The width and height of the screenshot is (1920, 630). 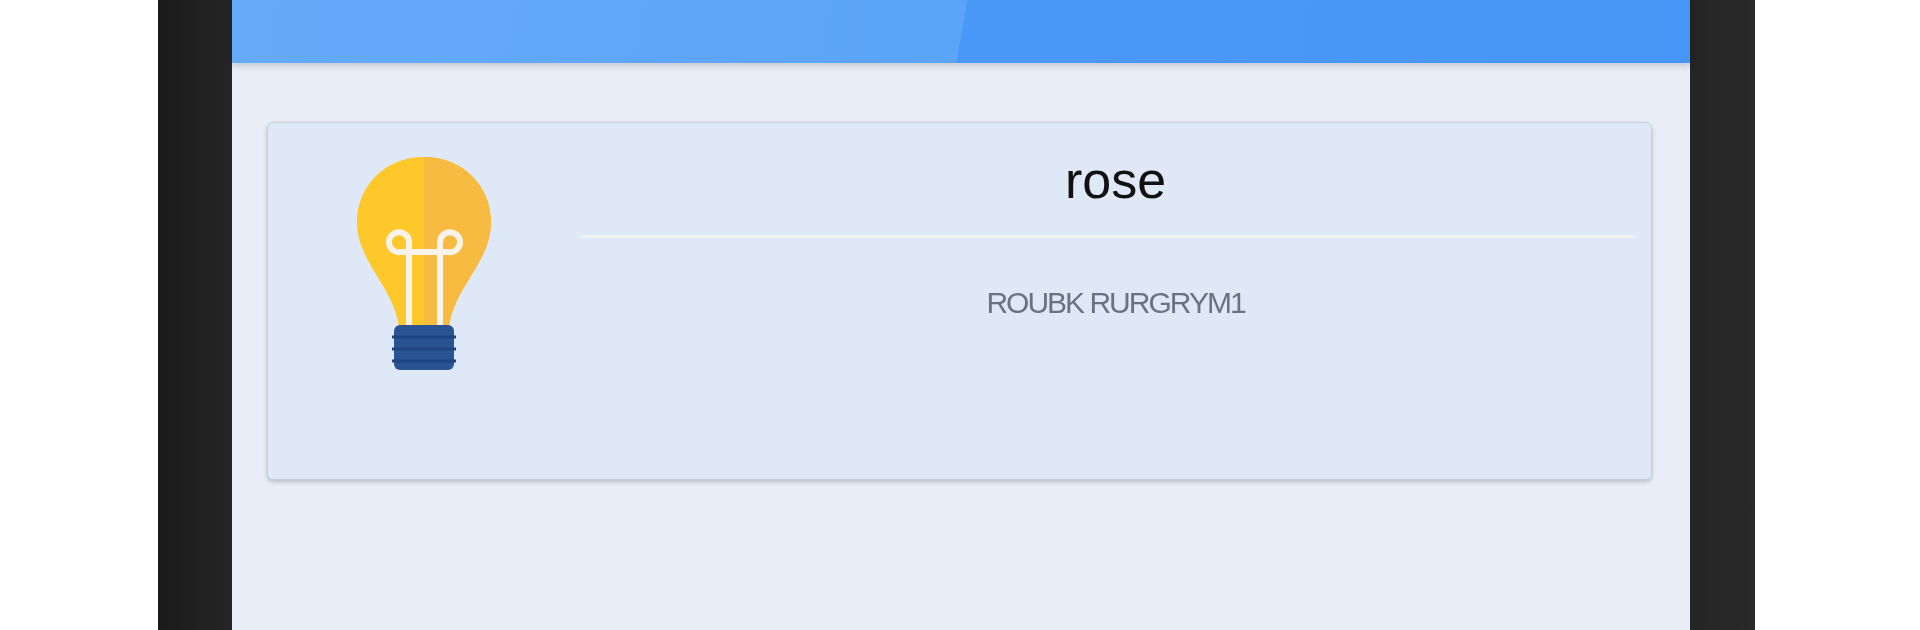 What do you see at coordinates (1115, 180) in the screenshot?
I see `item-title: rose` at bounding box center [1115, 180].